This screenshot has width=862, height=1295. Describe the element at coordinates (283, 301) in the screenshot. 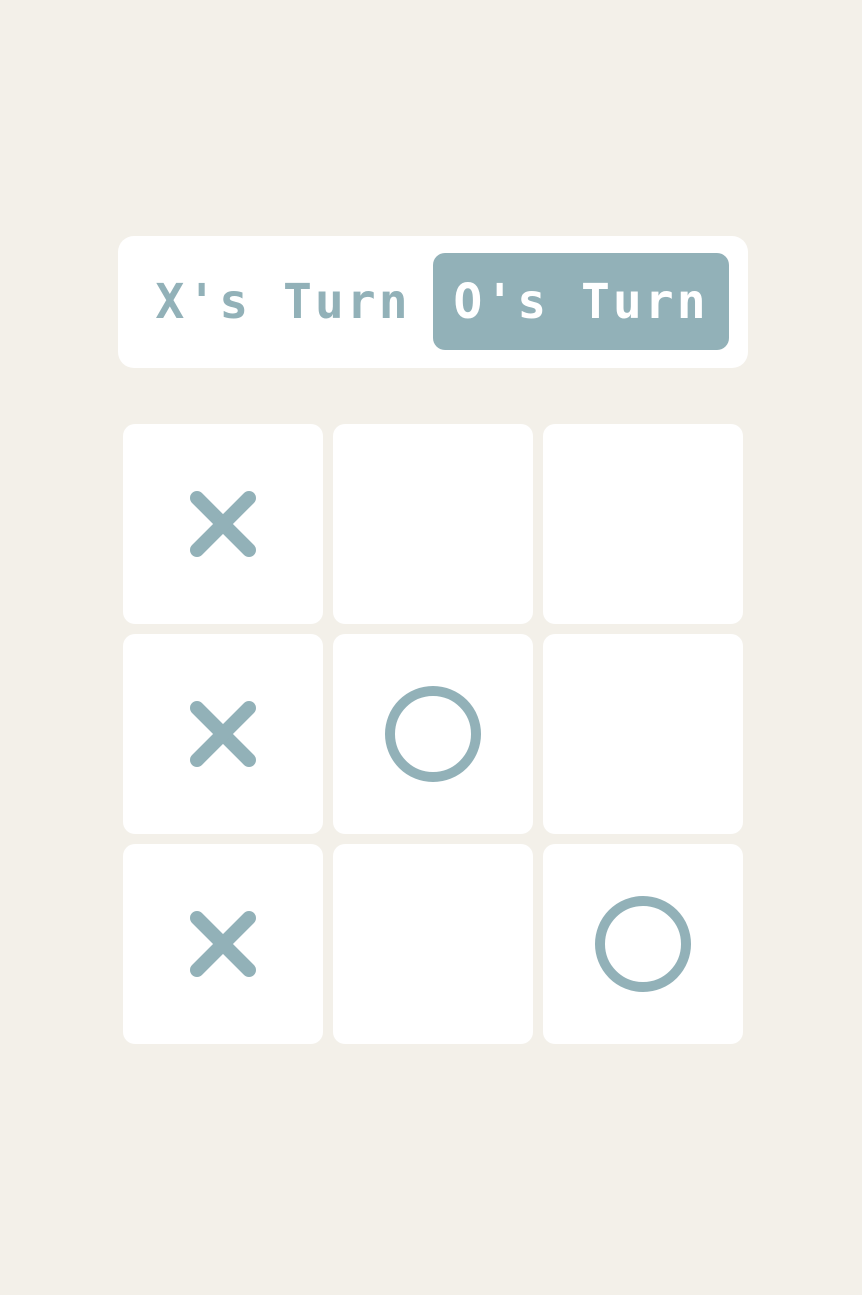

I see `x-turn-tab: X's Turn` at that location.